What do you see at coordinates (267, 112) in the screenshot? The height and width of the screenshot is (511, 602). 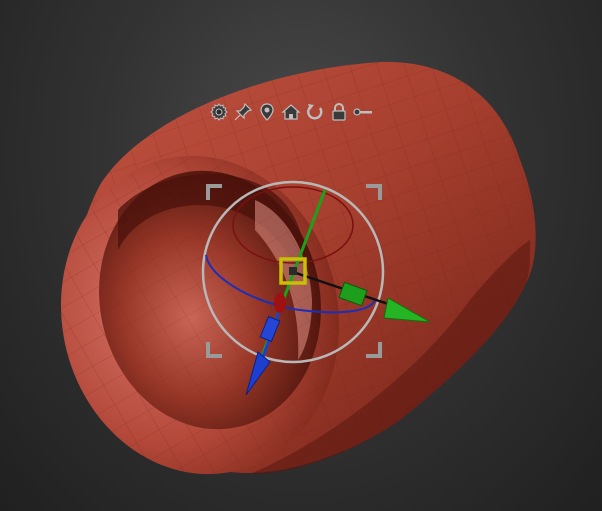 I see `location-pin-icon` at bounding box center [267, 112].